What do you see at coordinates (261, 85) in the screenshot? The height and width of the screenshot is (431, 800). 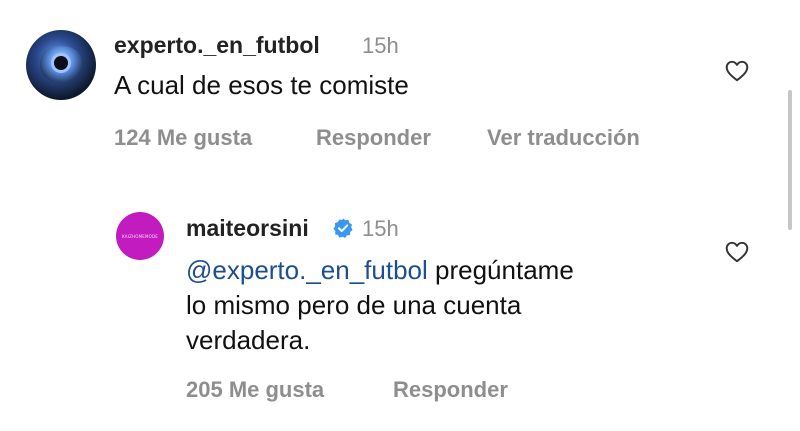 I see `comment-text: A cual de esos te comiste` at bounding box center [261, 85].